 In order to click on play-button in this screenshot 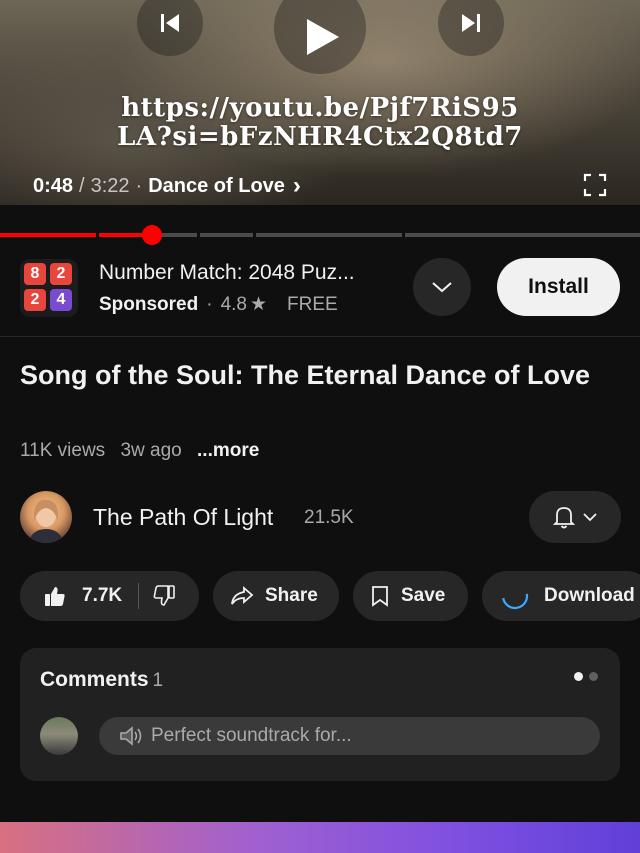, I will do `click(320, 37)`.